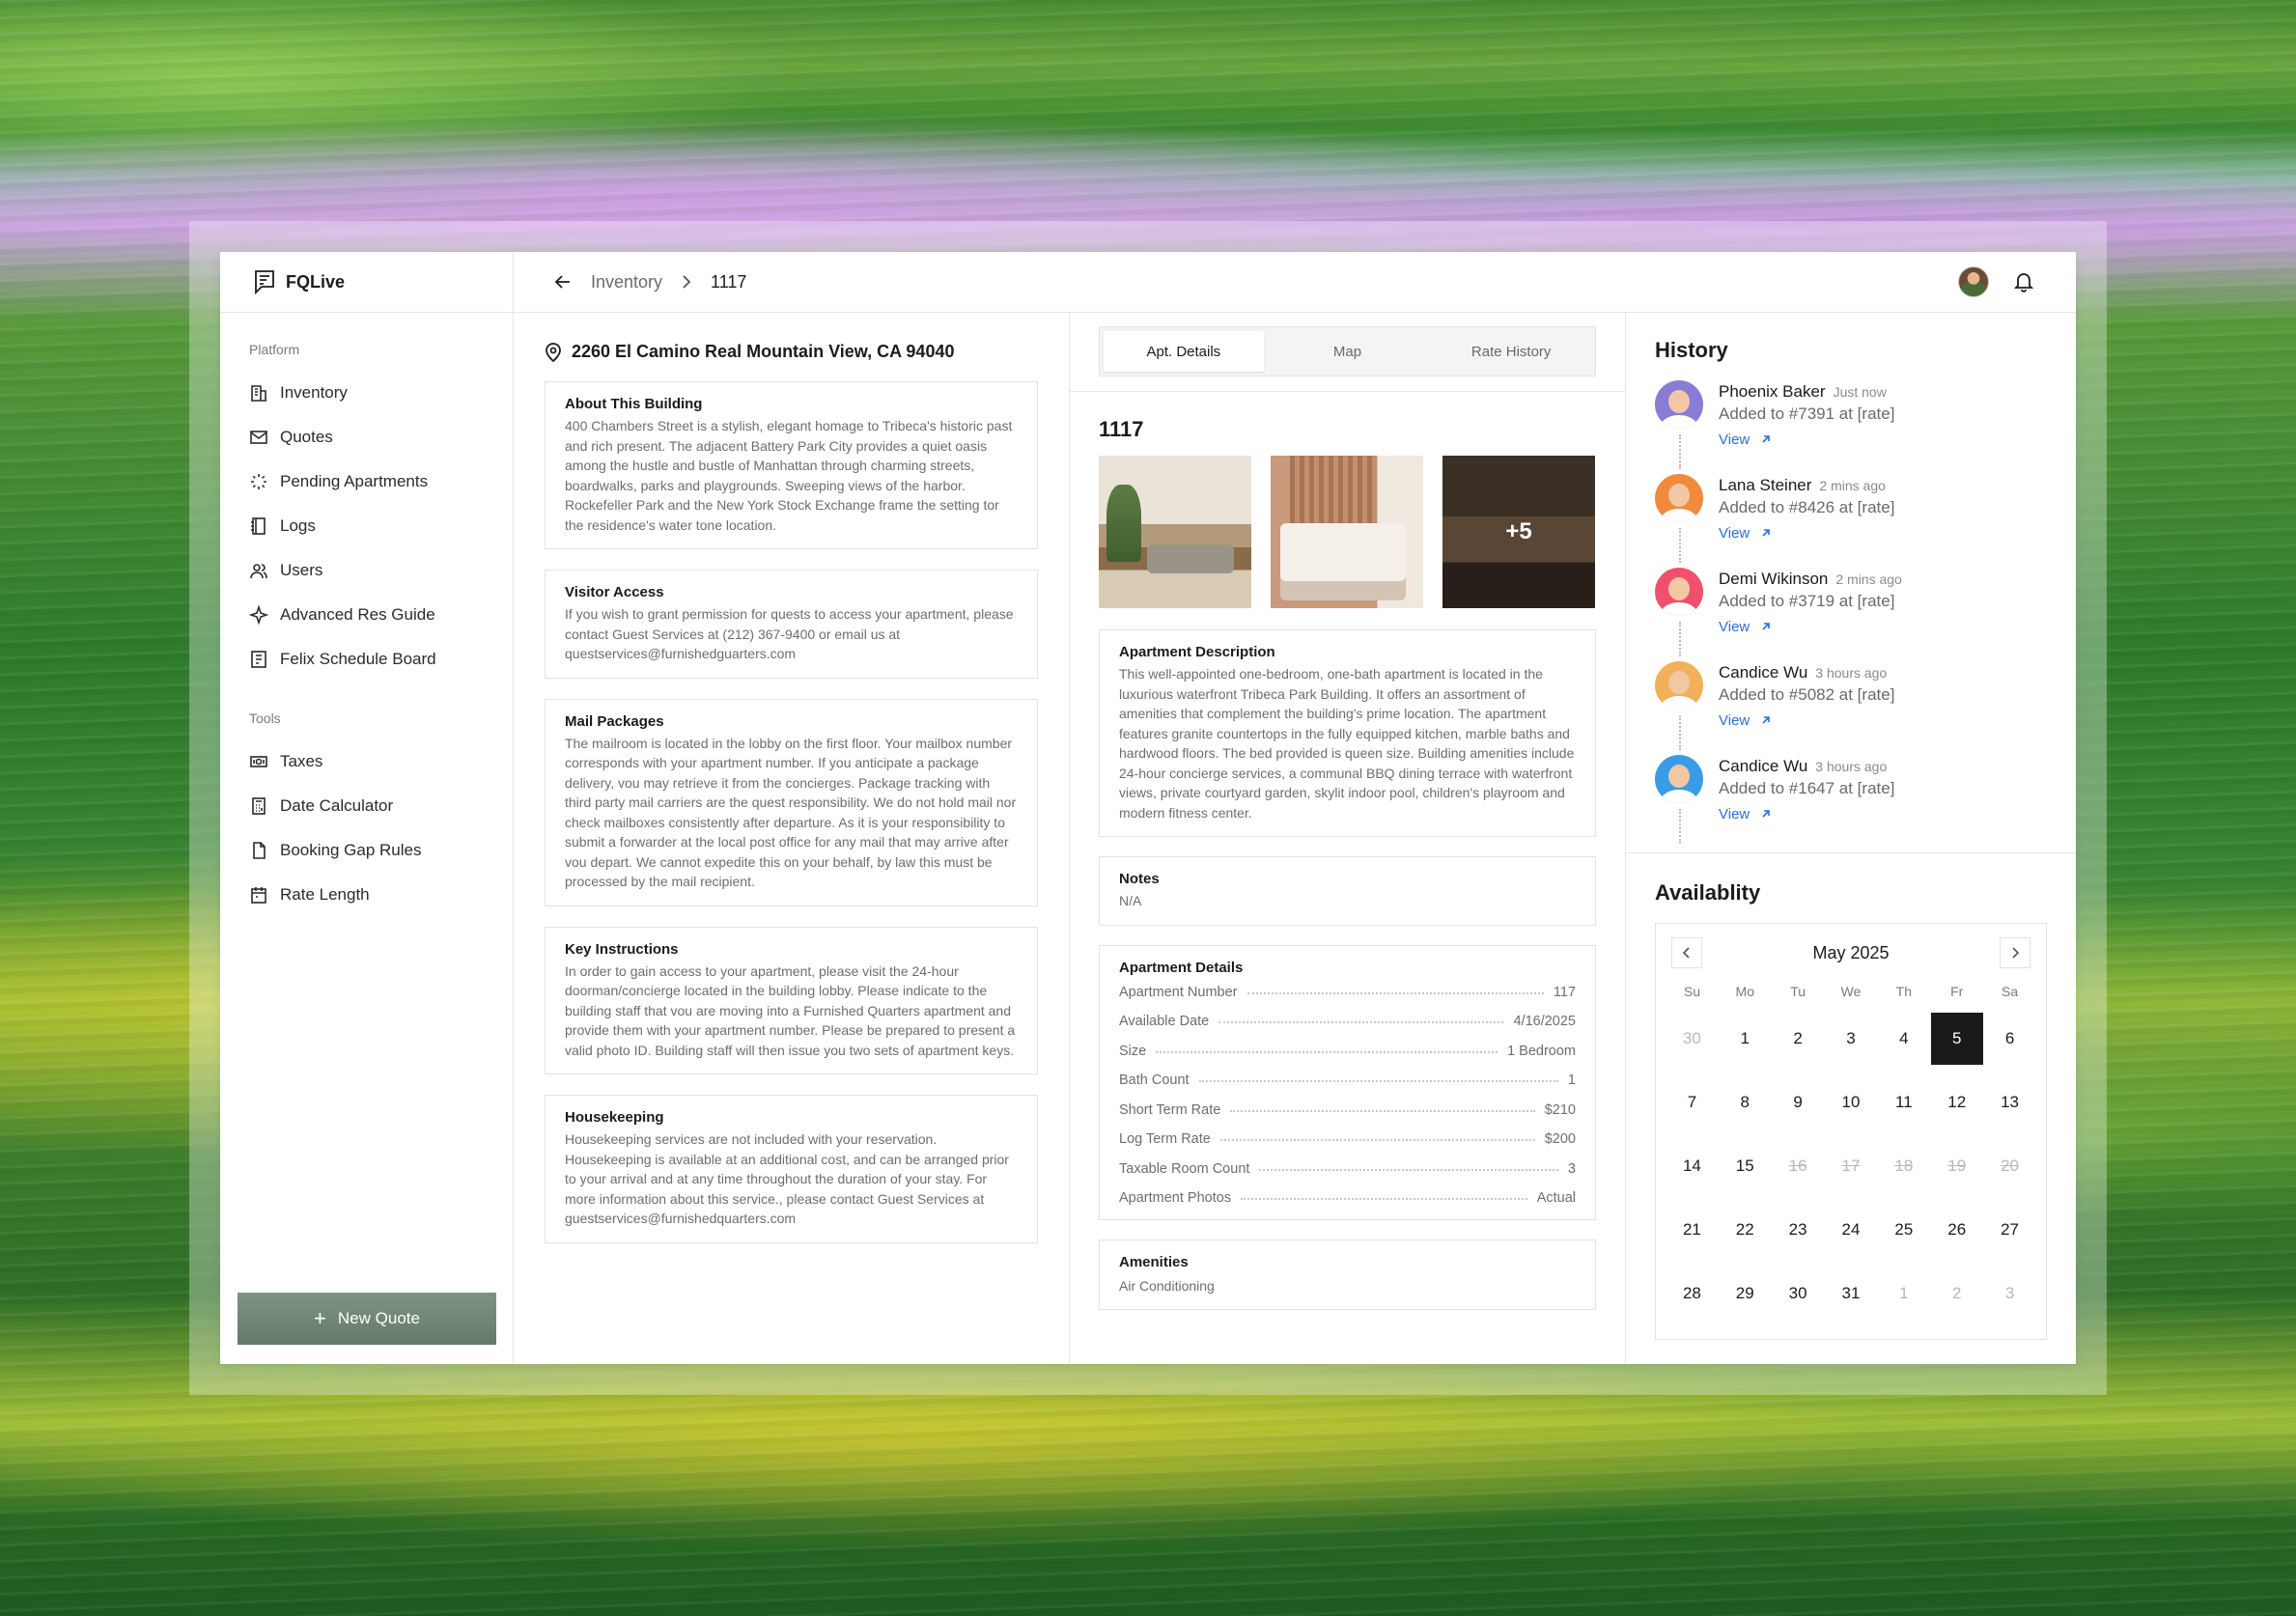  Describe the element at coordinates (366, 806) in the screenshot. I see `sidebar-item-date-calculator: Date Calculator` at that location.